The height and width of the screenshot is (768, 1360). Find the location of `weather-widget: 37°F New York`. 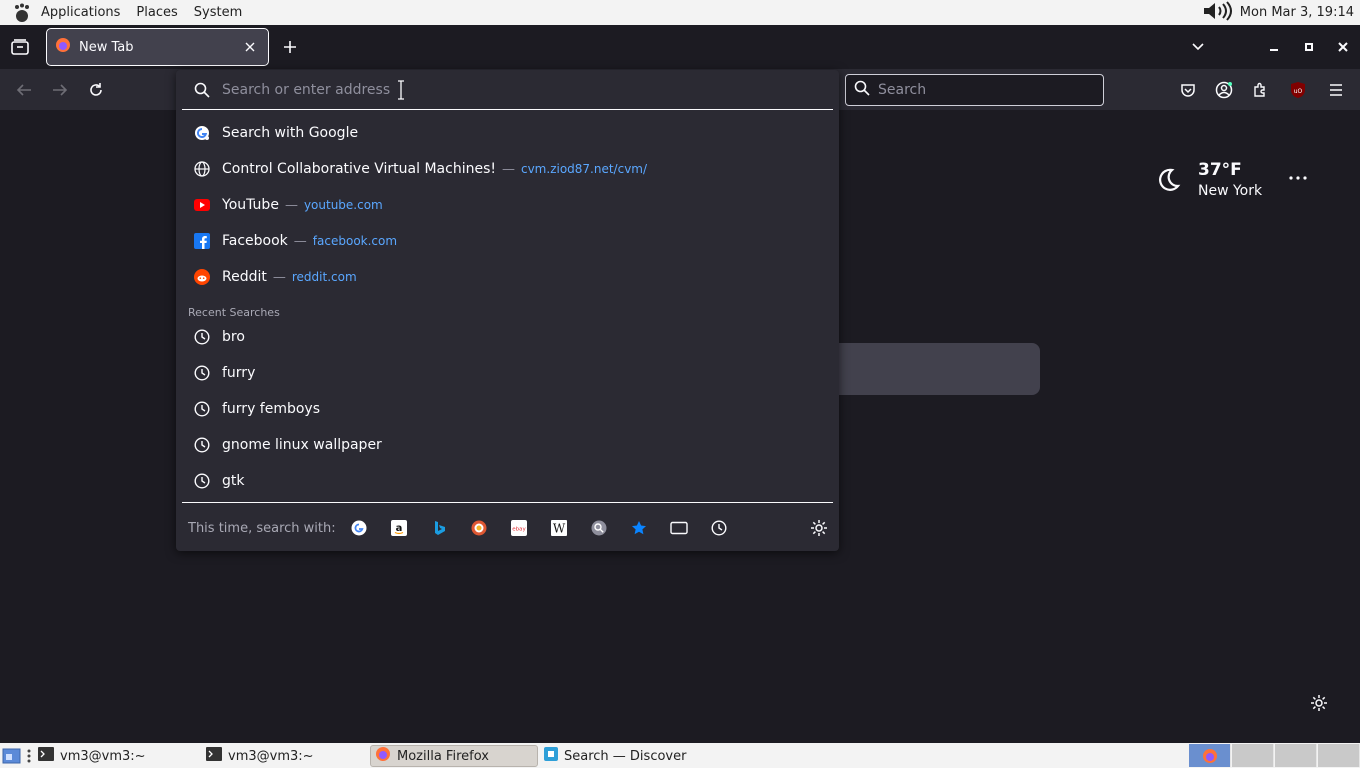

weather-widget: 37°F New York is located at coordinates (1234, 182).